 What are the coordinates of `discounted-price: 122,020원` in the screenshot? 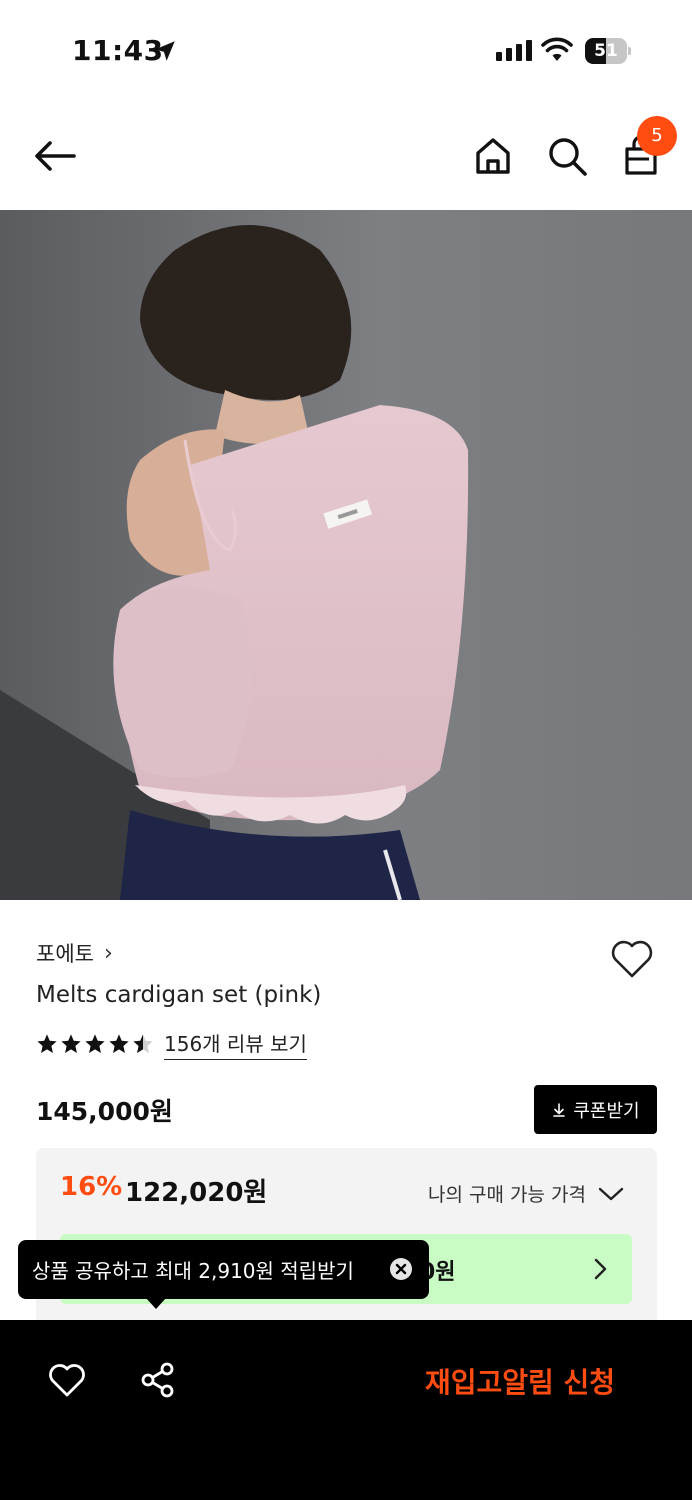 It's located at (196, 1193).